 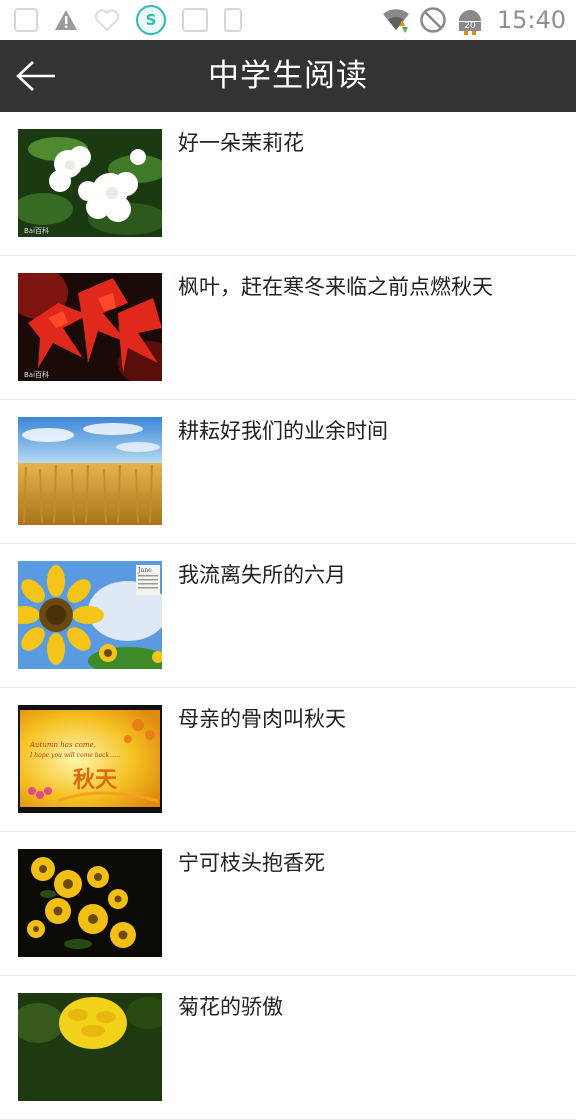 I want to click on list-item: Bai百科 枫叶，赶在寒冬来临之前点燃秋天, so click(x=288, y=328).